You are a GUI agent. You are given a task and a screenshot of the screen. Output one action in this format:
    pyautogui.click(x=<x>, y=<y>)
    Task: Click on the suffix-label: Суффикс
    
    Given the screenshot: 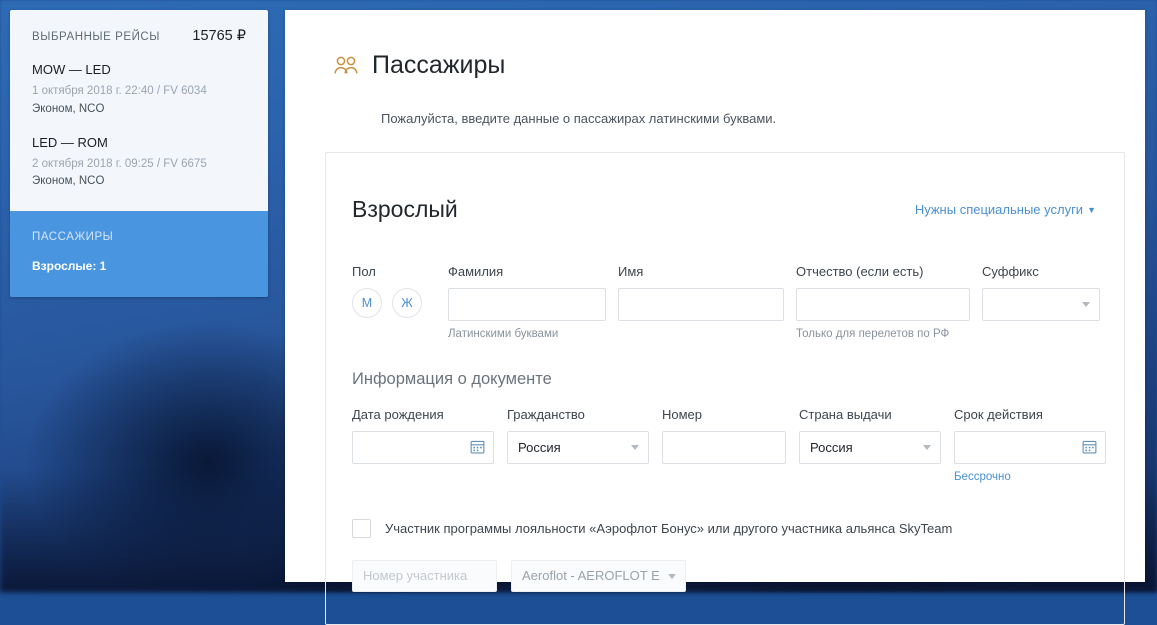 What is the action you would take?
    pyautogui.click(x=1010, y=271)
    